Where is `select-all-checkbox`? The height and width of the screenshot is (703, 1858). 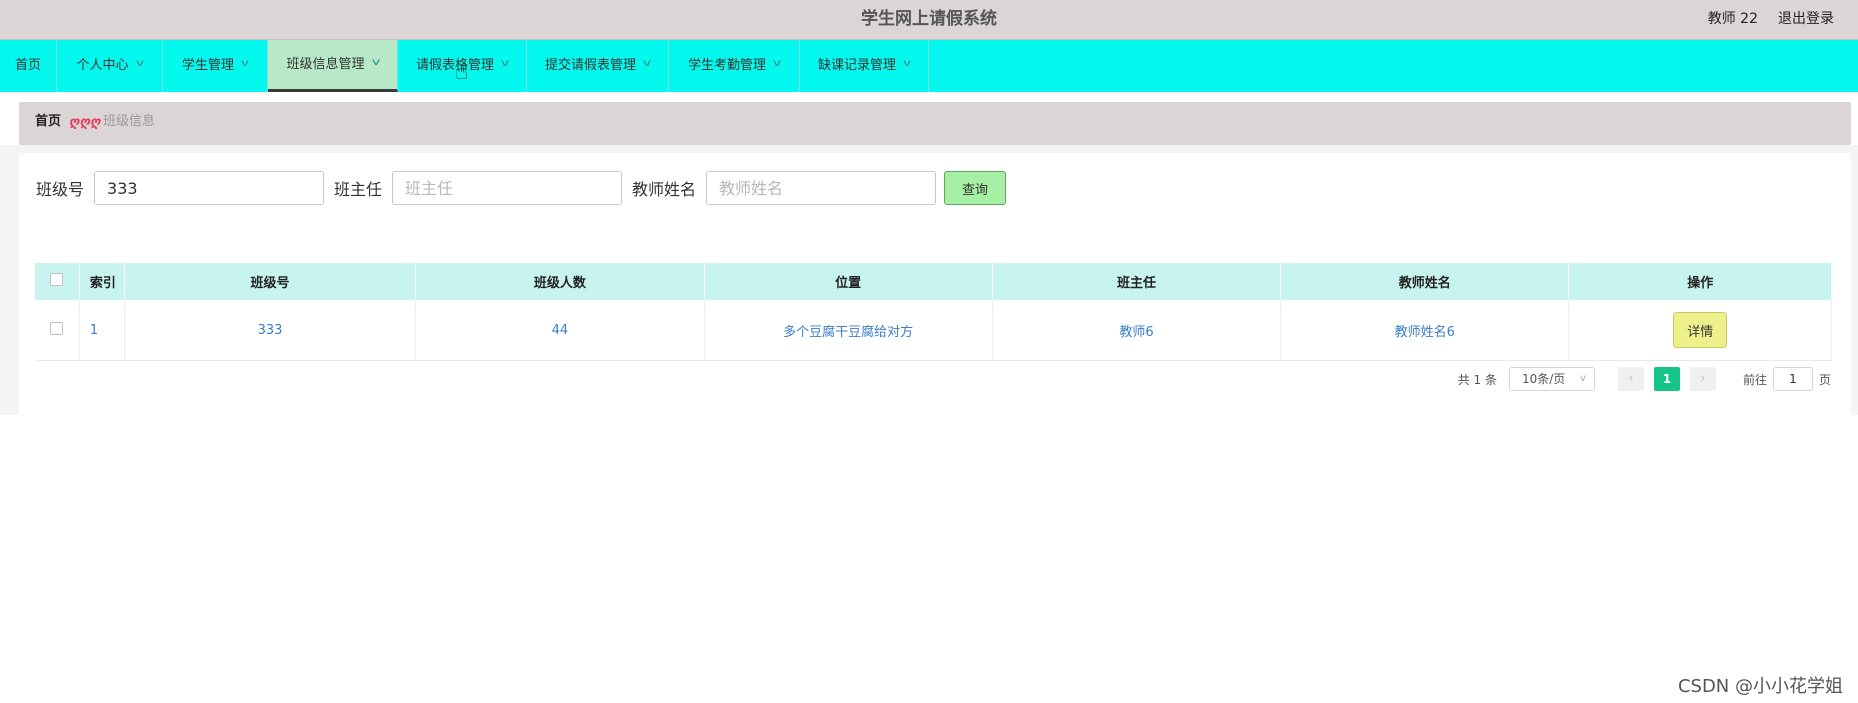
select-all-checkbox is located at coordinates (57, 279).